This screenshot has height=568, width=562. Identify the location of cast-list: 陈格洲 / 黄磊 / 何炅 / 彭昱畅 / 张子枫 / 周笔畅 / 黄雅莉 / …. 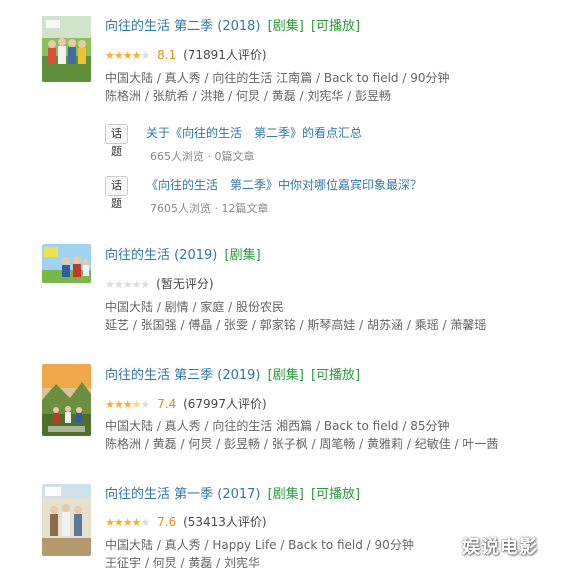
(302, 444).